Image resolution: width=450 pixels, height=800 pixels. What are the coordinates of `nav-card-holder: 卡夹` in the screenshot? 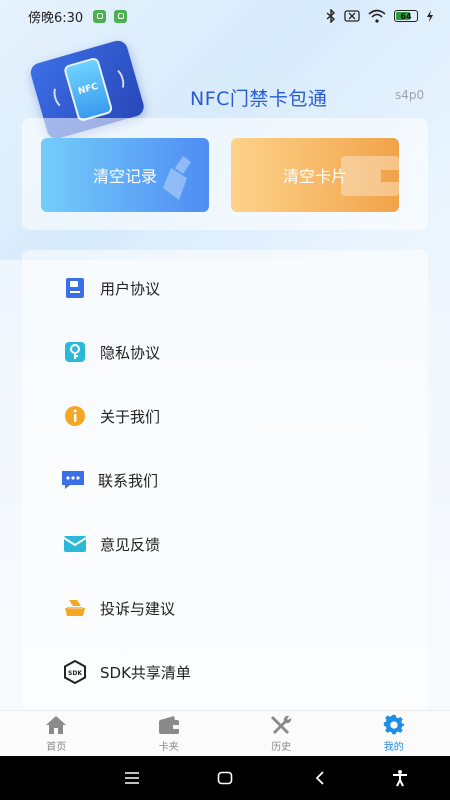 It's located at (169, 733).